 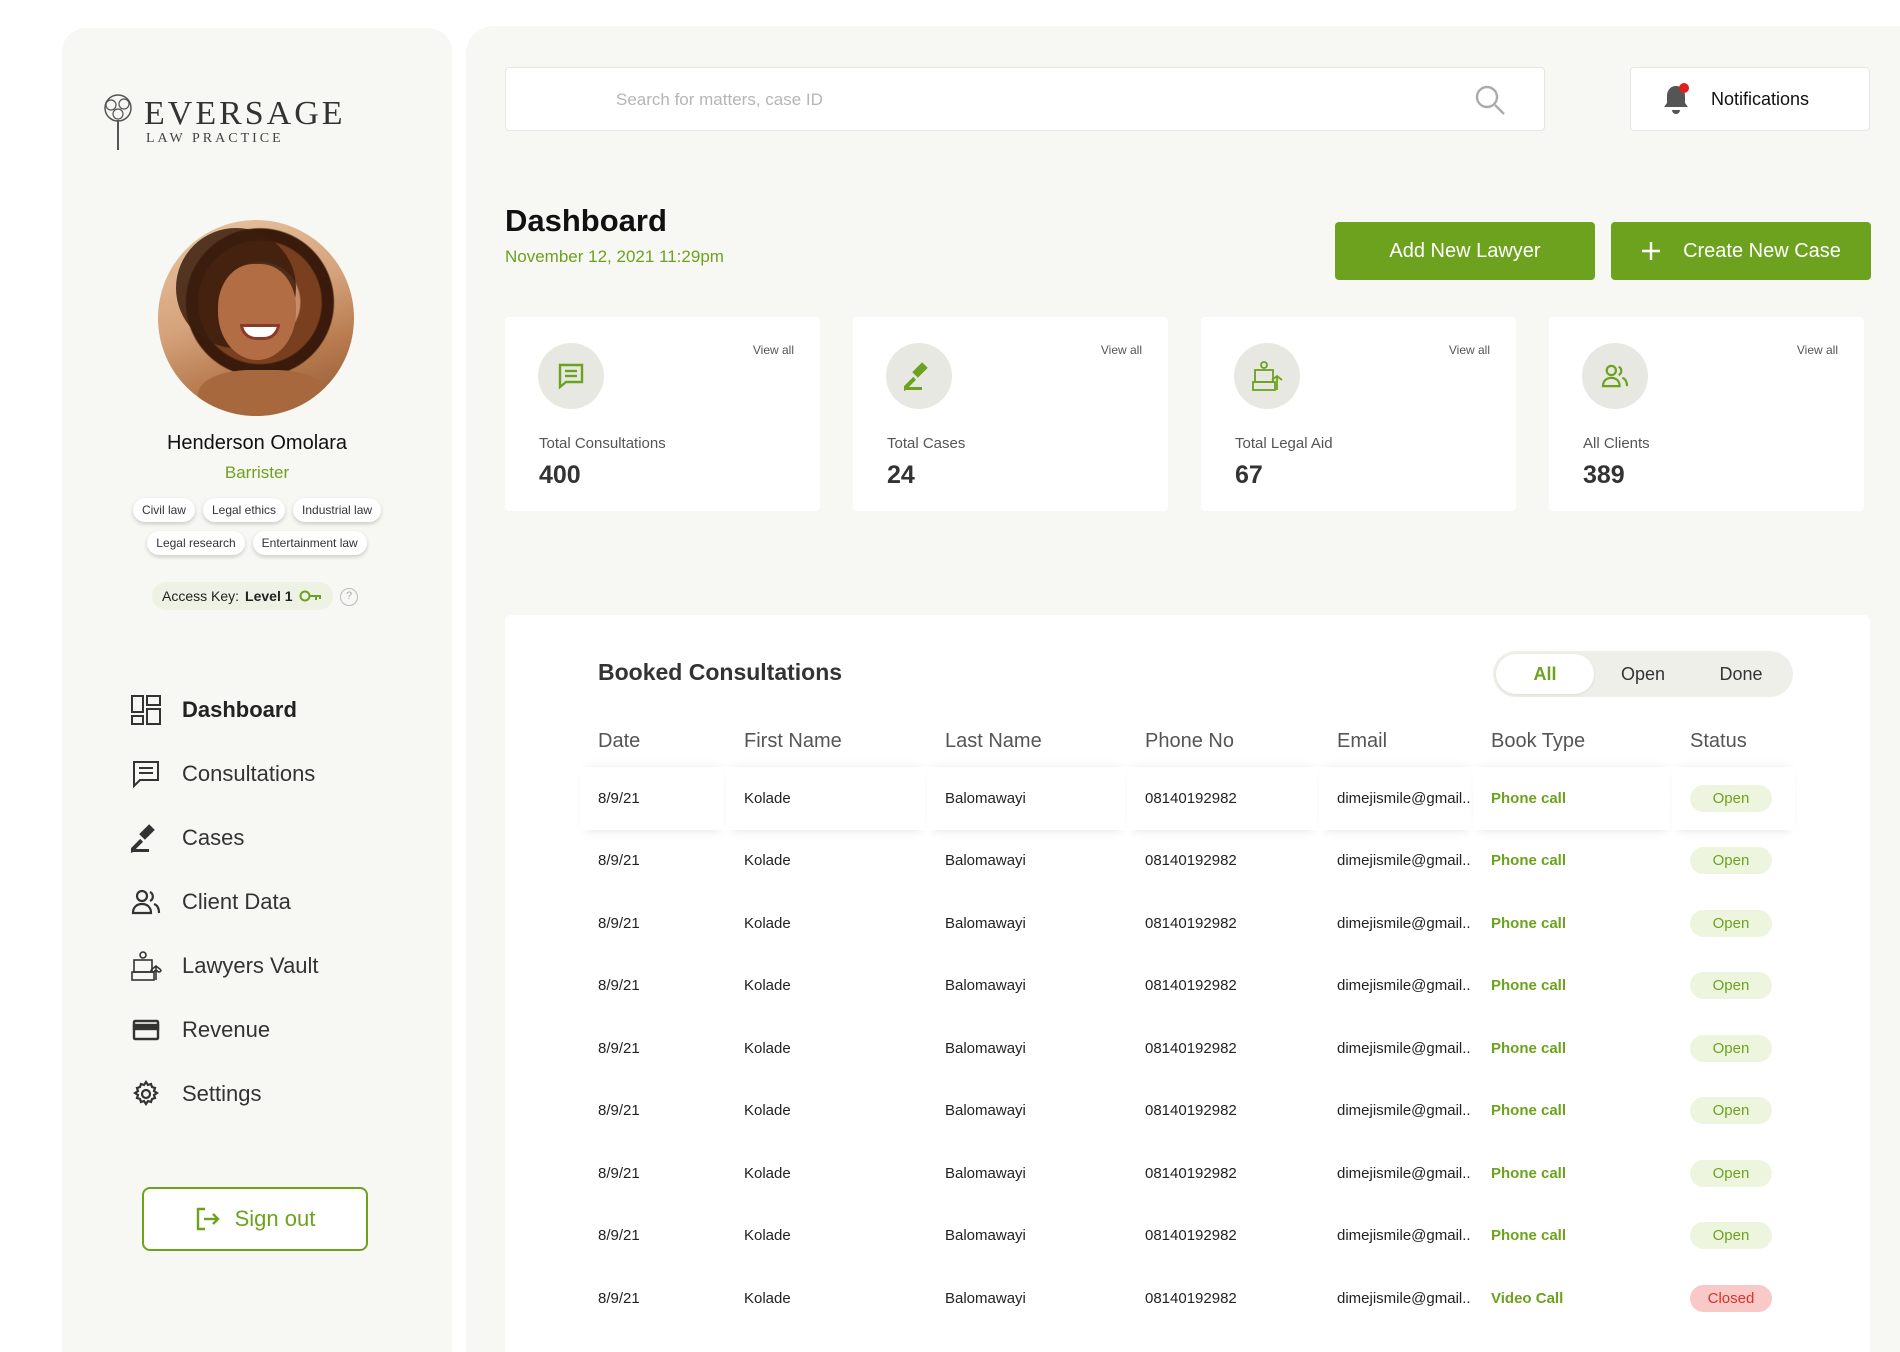 I want to click on search-icon, so click(x=1490, y=100).